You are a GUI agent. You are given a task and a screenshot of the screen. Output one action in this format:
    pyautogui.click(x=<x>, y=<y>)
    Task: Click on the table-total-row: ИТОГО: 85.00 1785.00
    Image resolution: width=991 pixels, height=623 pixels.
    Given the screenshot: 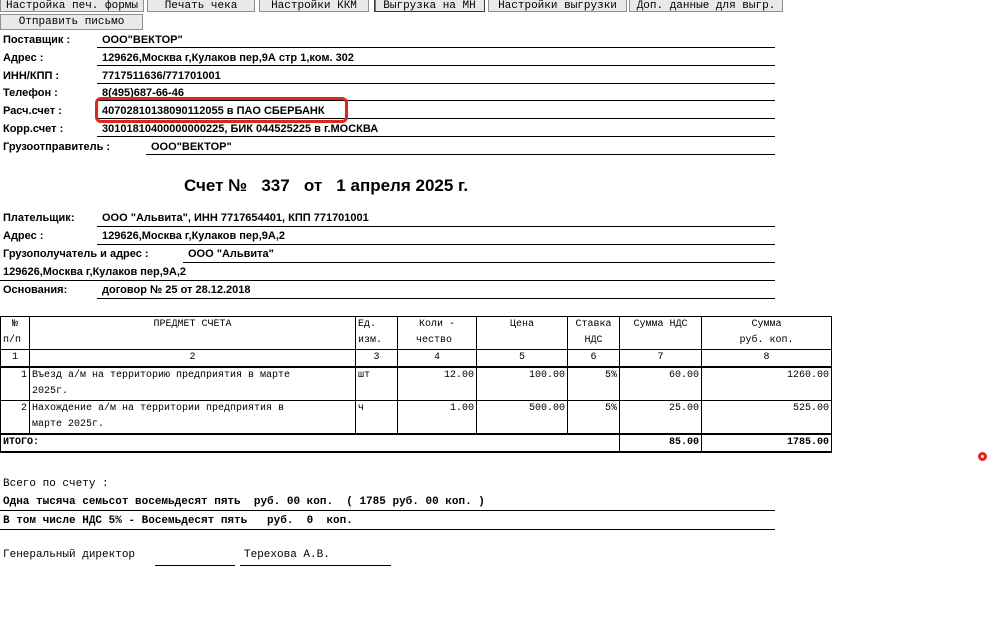 What is the action you would take?
    pyautogui.click(x=416, y=443)
    